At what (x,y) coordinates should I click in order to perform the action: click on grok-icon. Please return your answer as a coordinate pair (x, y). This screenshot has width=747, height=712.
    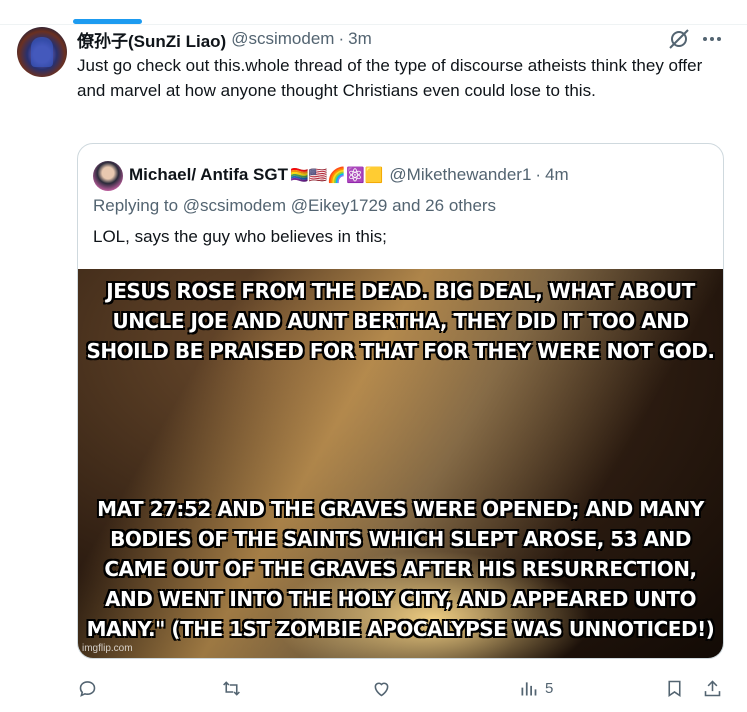
    Looking at the image, I should click on (679, 39).